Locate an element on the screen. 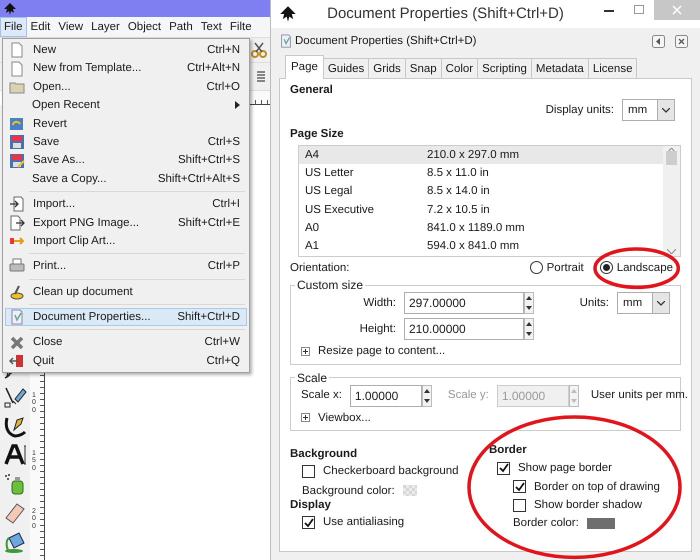  printer-icon is located at coordinates (17, 266).